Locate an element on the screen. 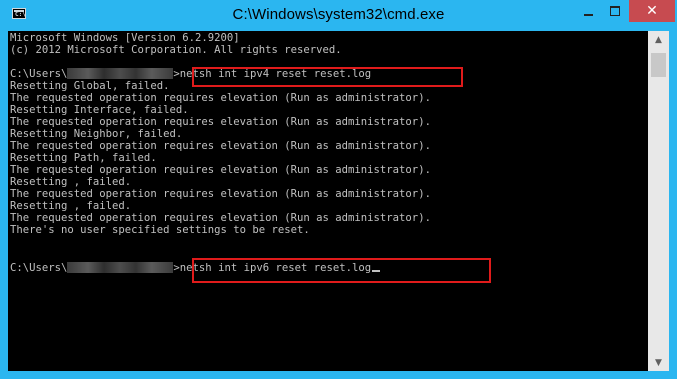 The image size is (677, 379). maximize-icon is located at coordinates (615, 11).